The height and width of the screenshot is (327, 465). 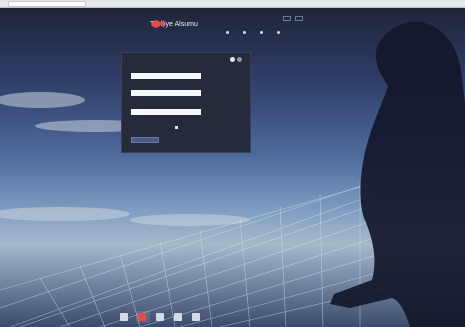 What do you see at coordinates (47, 4) in the screenshot?
I see `address-bar` at bounding box center [47, 4].